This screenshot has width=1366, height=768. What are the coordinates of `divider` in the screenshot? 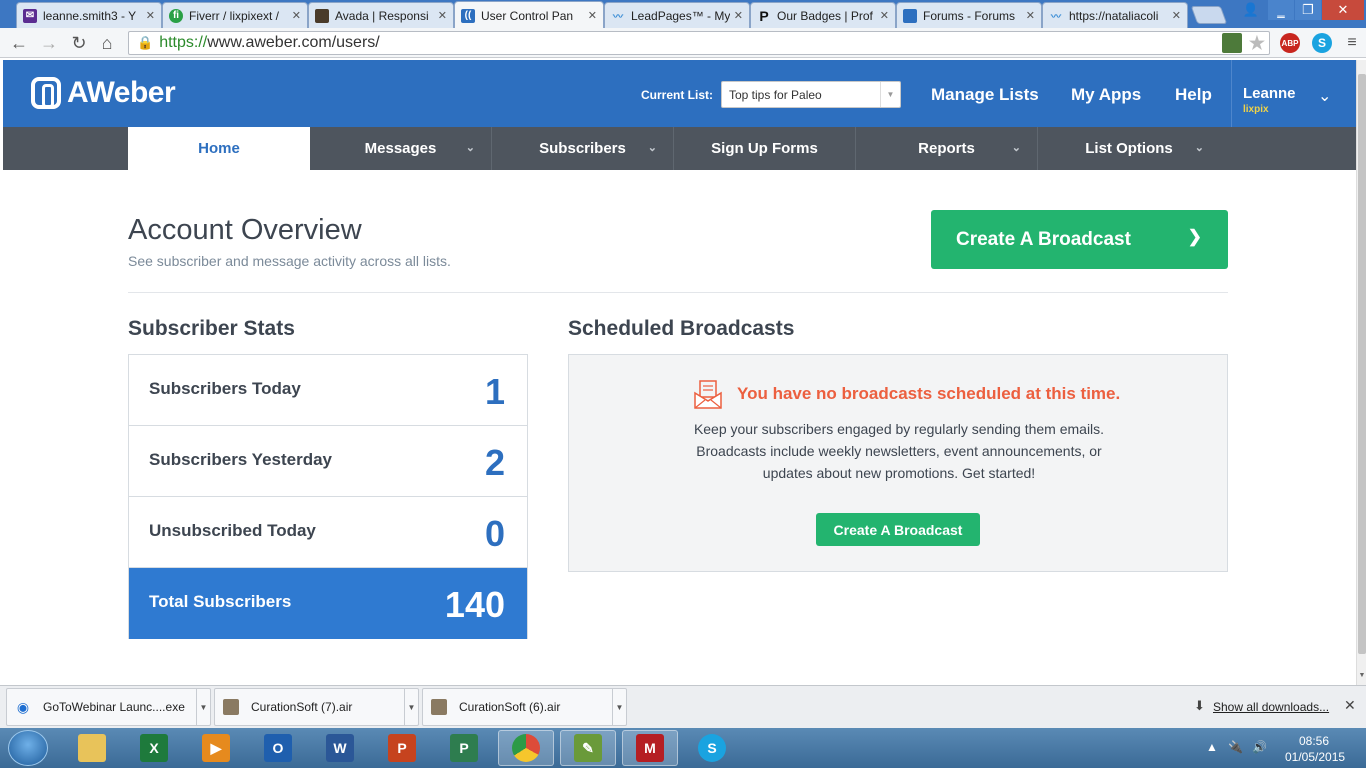 It's located at (678, 292).